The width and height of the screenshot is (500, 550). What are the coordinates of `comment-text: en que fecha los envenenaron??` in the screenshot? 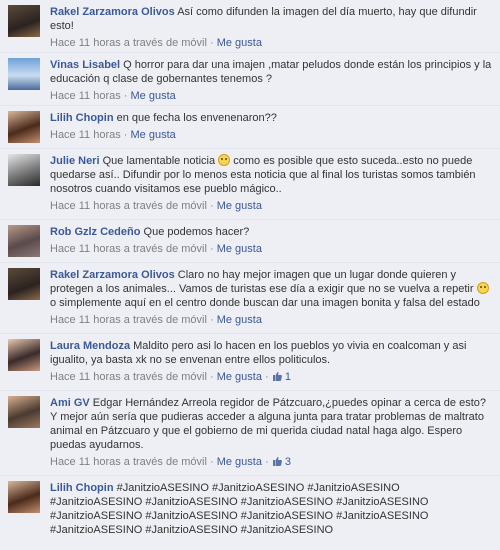 It's located at (196, 118).